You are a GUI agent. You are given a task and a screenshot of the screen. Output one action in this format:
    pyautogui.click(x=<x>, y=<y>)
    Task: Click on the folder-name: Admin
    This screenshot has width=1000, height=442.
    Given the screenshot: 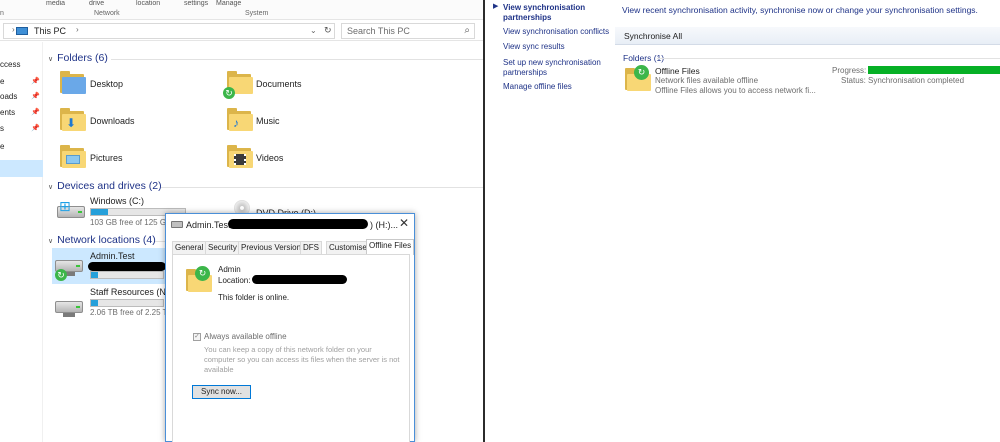 What is the action you would take?
    pyautogui.click(x=229, y=269)
    